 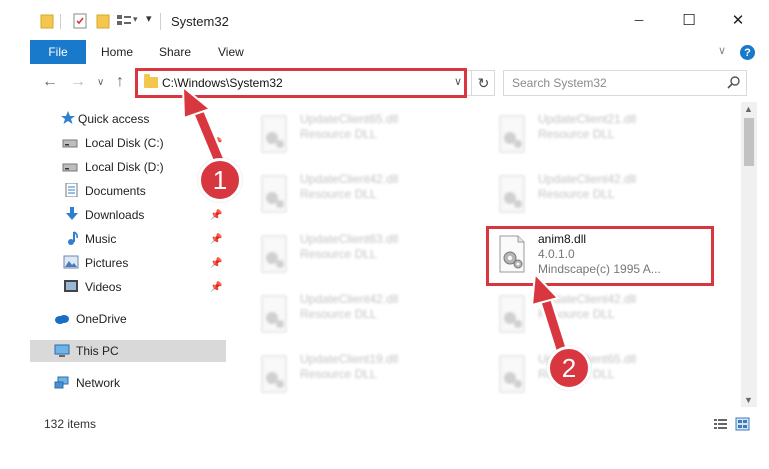 I want to click on file-item: UpdateClient63.dll Resource DLL, so click(x=365, y=256).